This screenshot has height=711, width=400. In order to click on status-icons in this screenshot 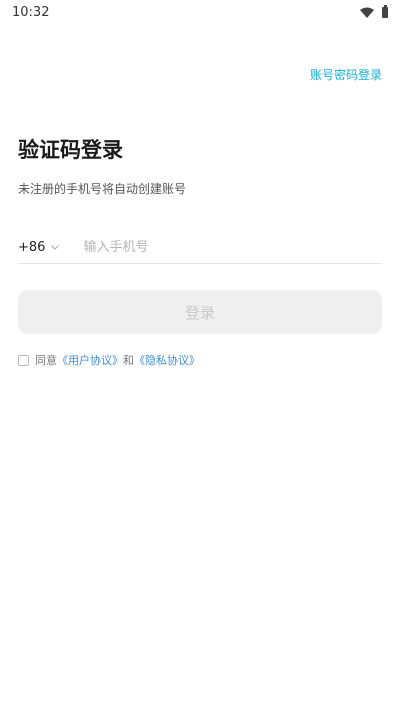, I will do `click(374, 11)`.